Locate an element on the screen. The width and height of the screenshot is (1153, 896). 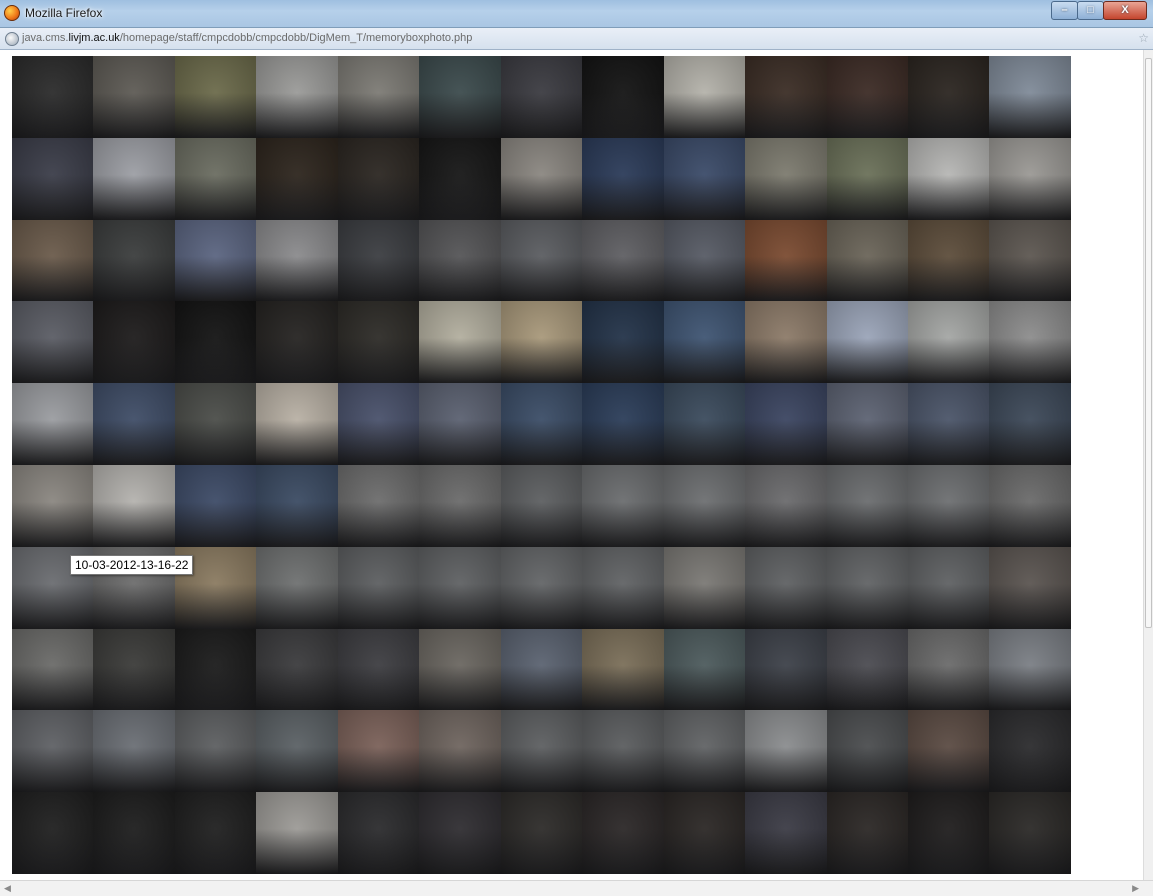
close-button: X is located at coordinates (1125, 10).